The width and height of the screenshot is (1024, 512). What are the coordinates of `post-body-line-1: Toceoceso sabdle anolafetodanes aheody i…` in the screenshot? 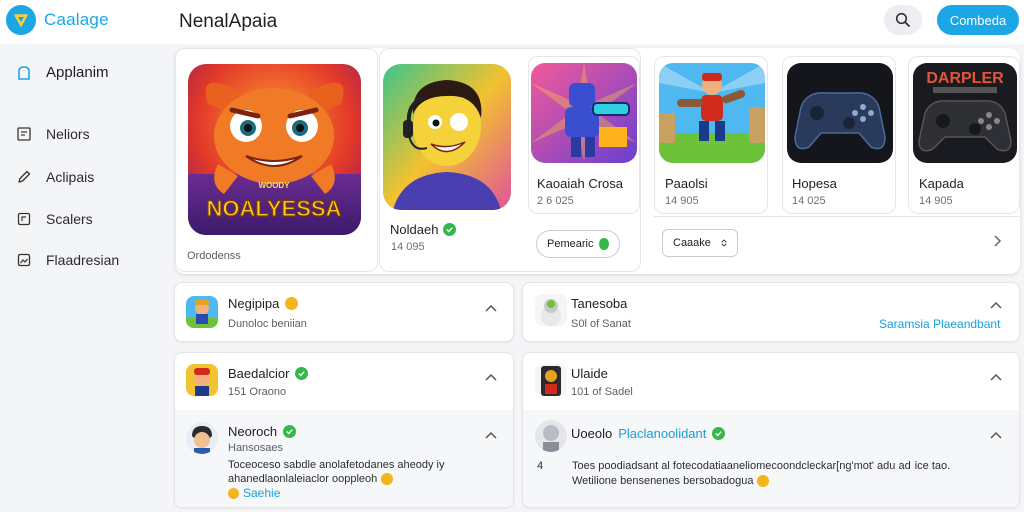 It's located at (336, 465).